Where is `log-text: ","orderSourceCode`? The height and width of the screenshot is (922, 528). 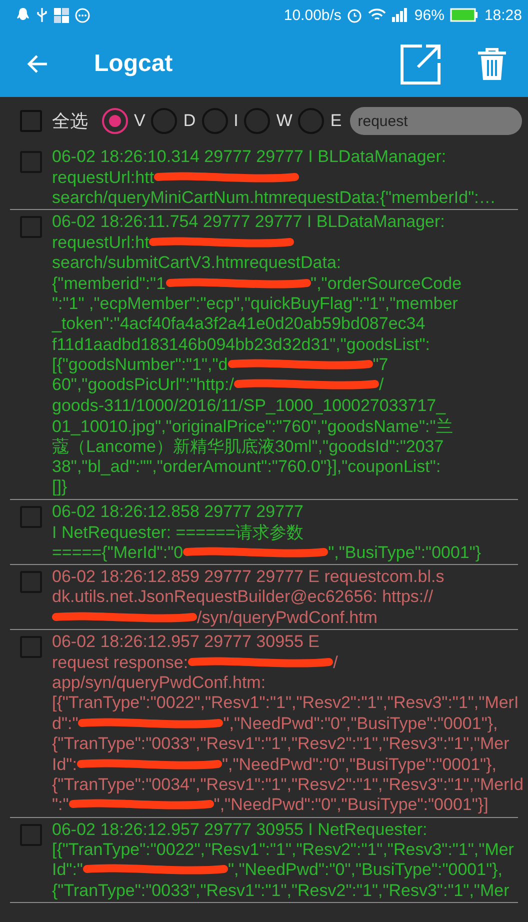 log-text: ","orderSourceCode is located at coordinates (386, 284).